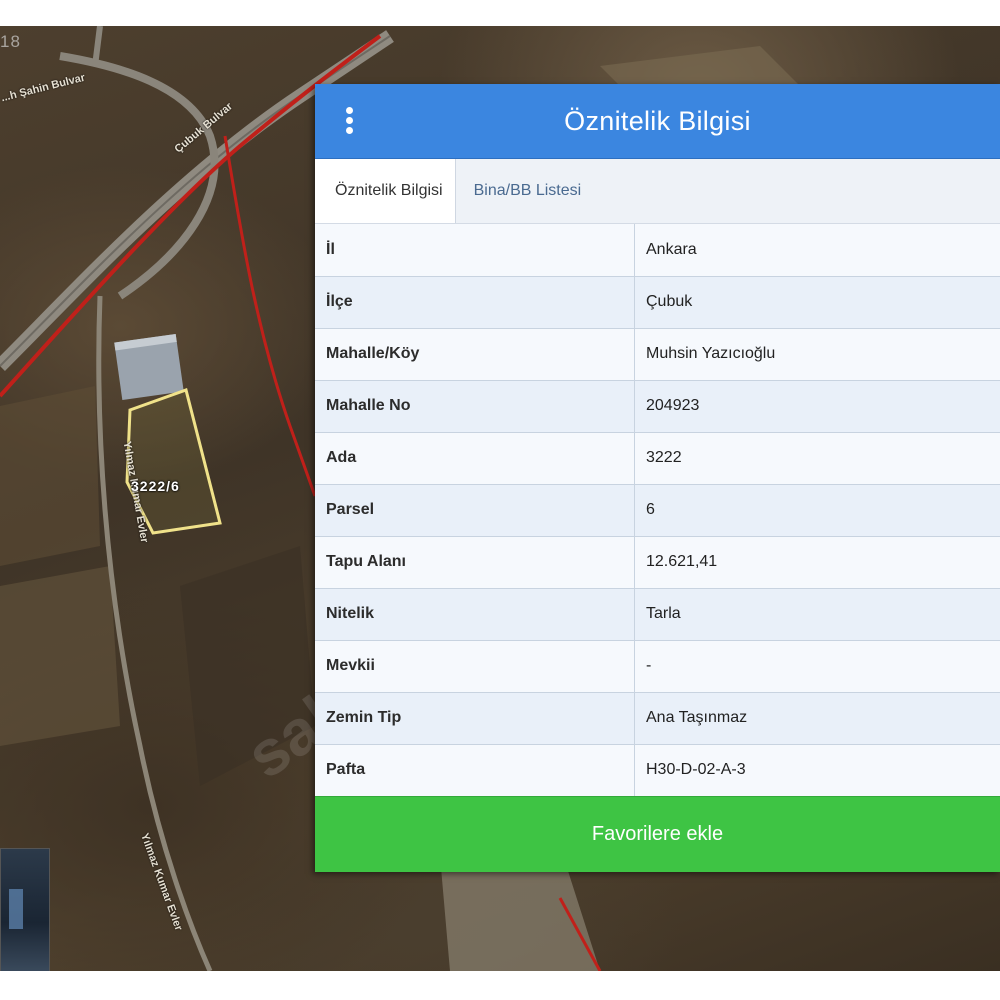  What do you see at coordinates (657, 834) in the screenshot?
I see `add-to-favorites-button: Favorilere ekle` at bounding box center [657, 834].